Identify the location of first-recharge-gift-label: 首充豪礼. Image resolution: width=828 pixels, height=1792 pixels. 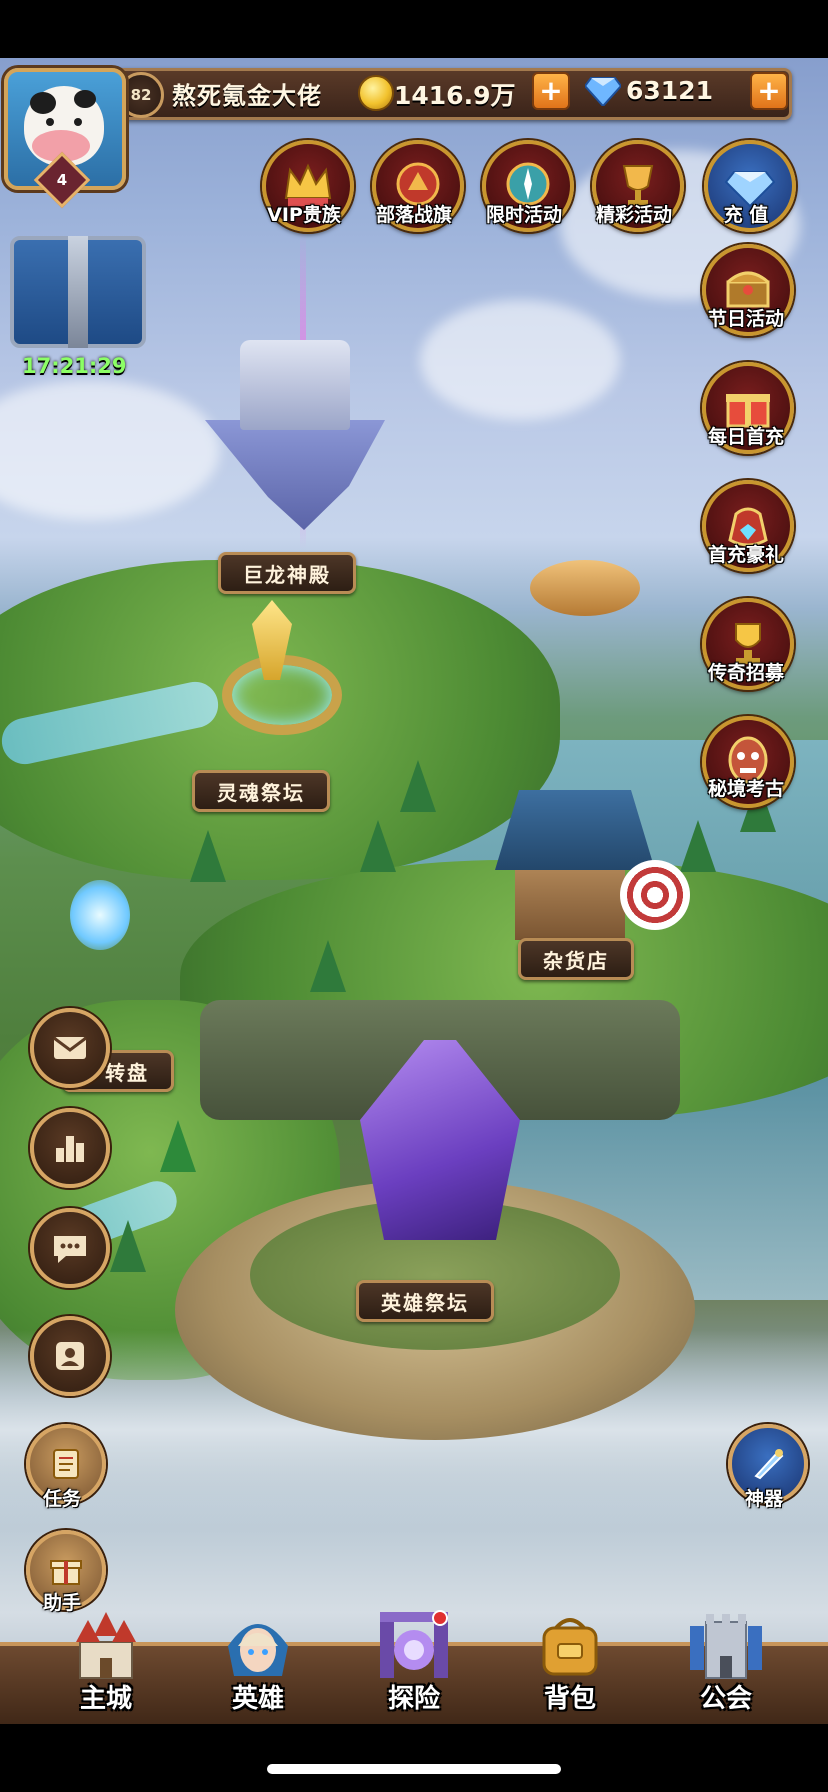
(745, 555).